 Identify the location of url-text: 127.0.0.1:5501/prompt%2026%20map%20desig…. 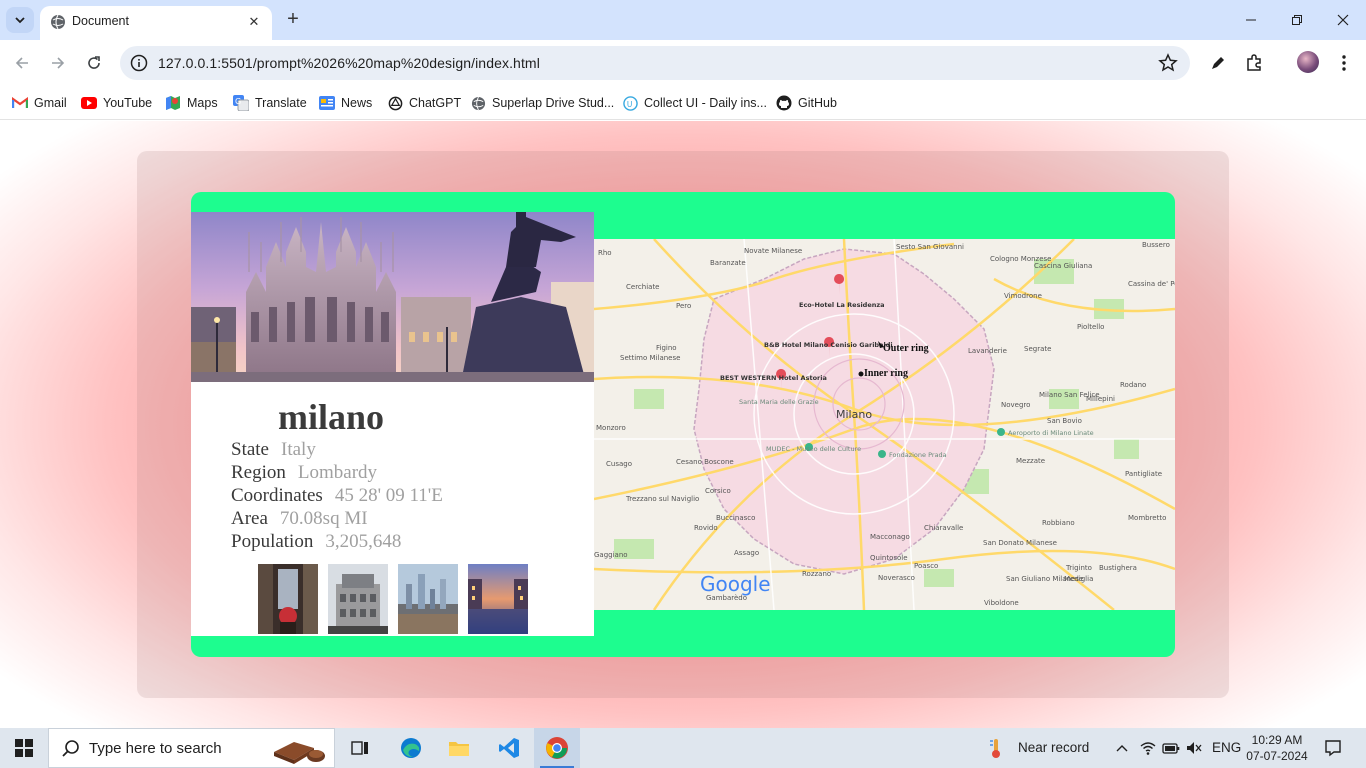
(349, 63).